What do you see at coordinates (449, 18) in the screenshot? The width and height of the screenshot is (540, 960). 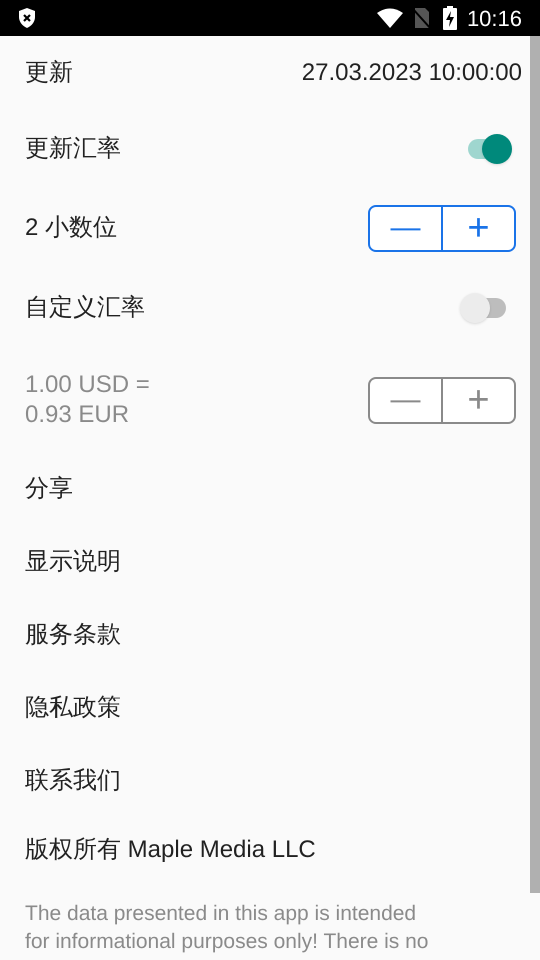 I see `battery-charging-icon` at bounding box center [449, 18].